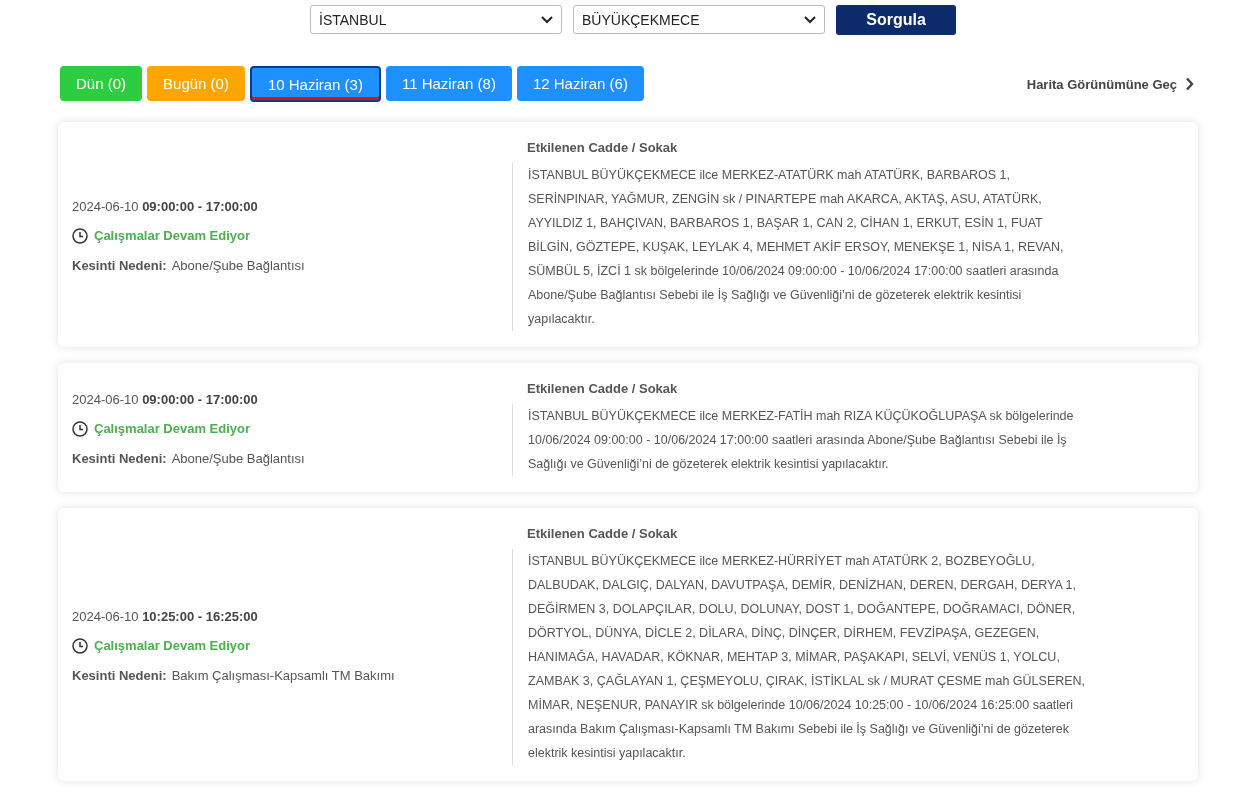 The image size is (1242, 792). I want to click on chevron-right-icon, so click(1189, 84).